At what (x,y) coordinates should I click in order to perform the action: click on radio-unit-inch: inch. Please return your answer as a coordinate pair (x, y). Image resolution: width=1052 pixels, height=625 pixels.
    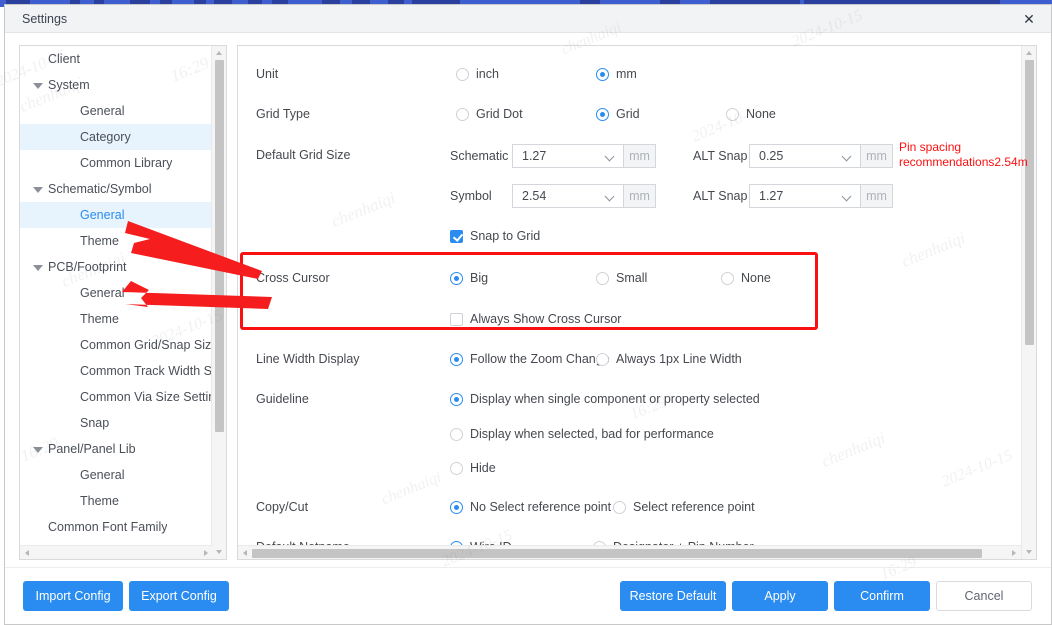
    Looking at the image, I should click on (477, 74).